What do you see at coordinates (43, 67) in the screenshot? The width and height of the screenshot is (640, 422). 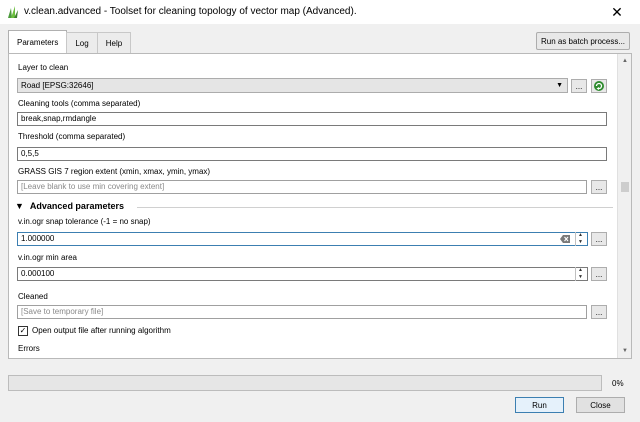 I see `layer-label: Layer to clean` at bounding box center [43, 67].